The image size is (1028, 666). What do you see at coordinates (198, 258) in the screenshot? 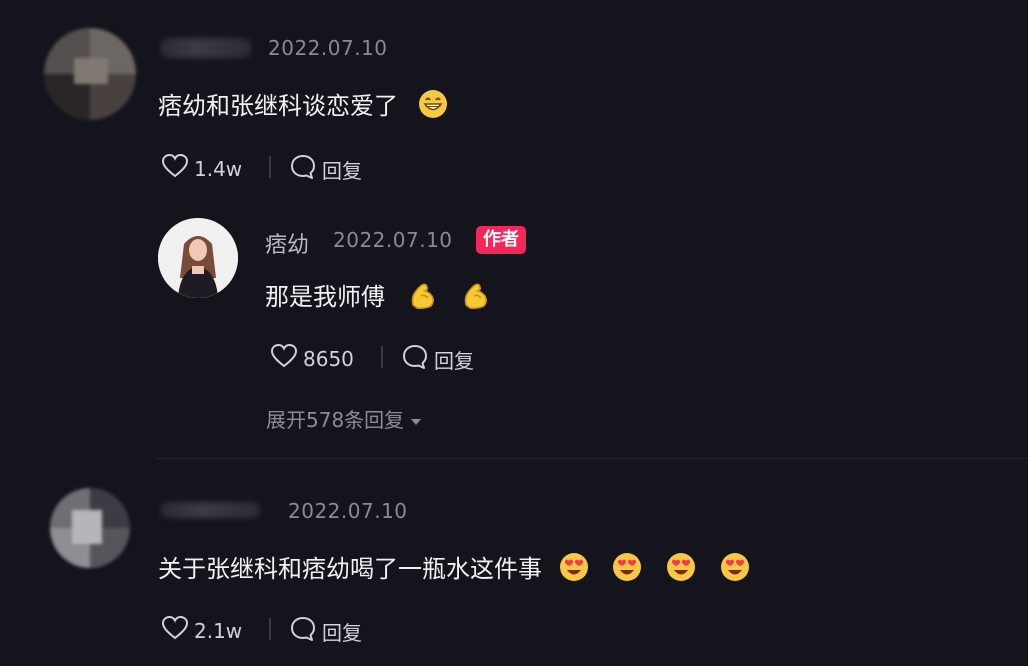
I see `author-avatar` at bounding box center [198, 258].